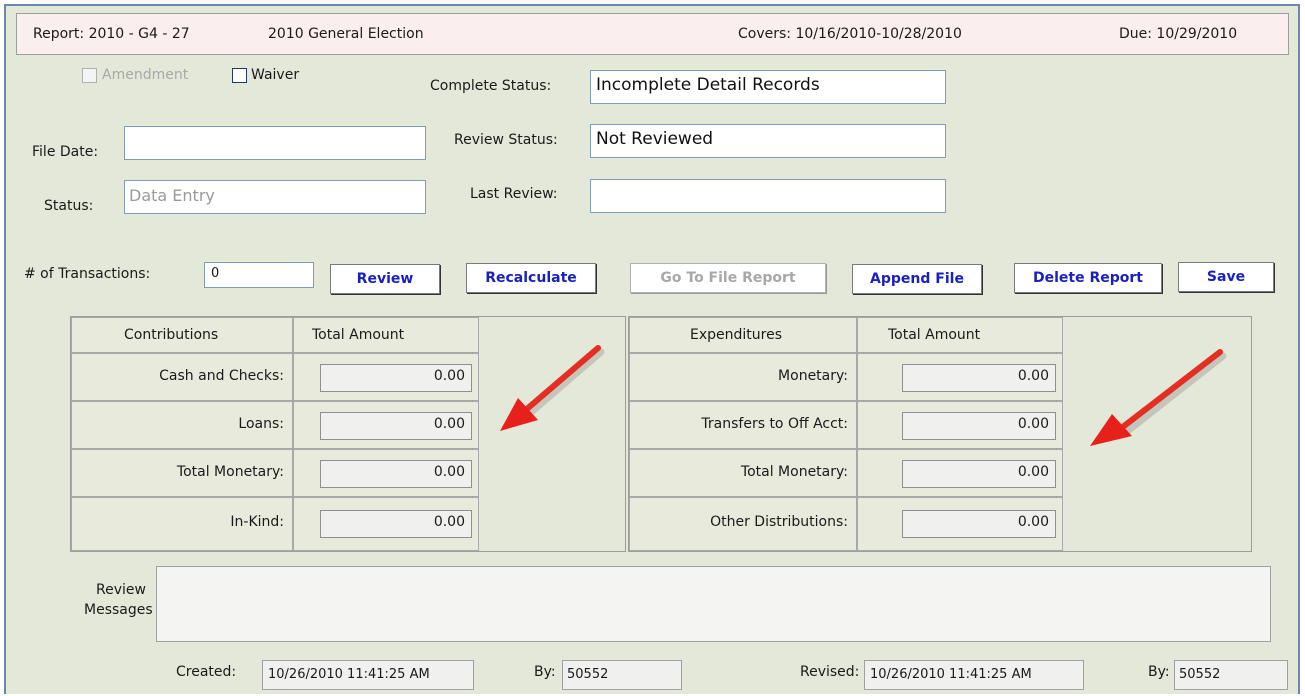 The width and height of the screenshot is (1305, 696). Describe the element at coordinates (118, 610) in the screenshot. I see `review-messages-label-line2: Messages` at that location.